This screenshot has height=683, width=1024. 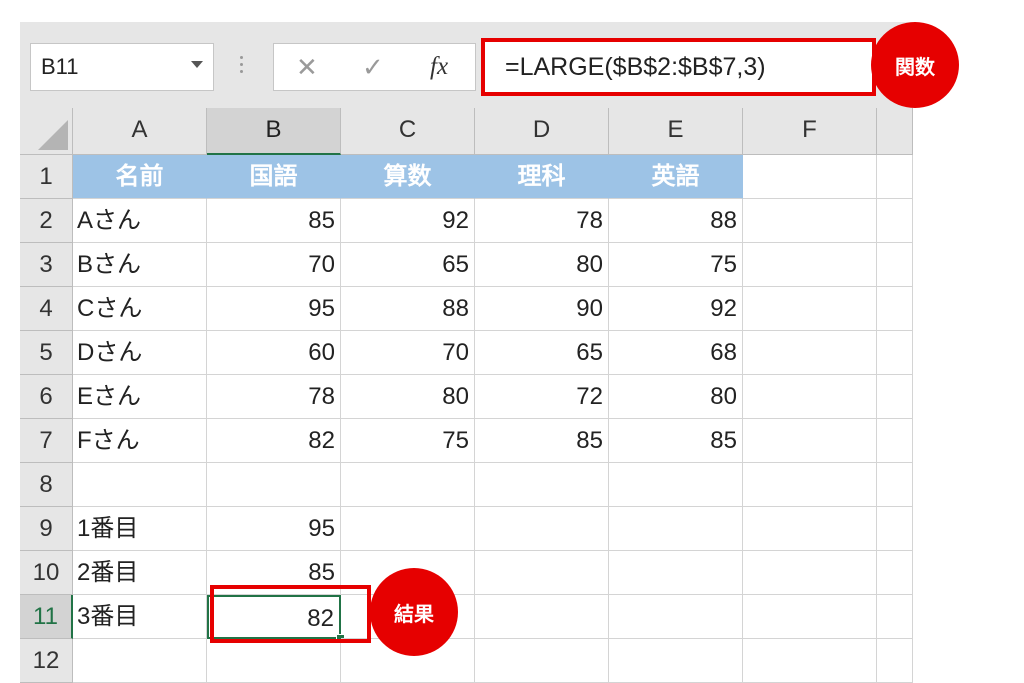 I want to click on cell-e6: 80, so click(x=676, y=397).